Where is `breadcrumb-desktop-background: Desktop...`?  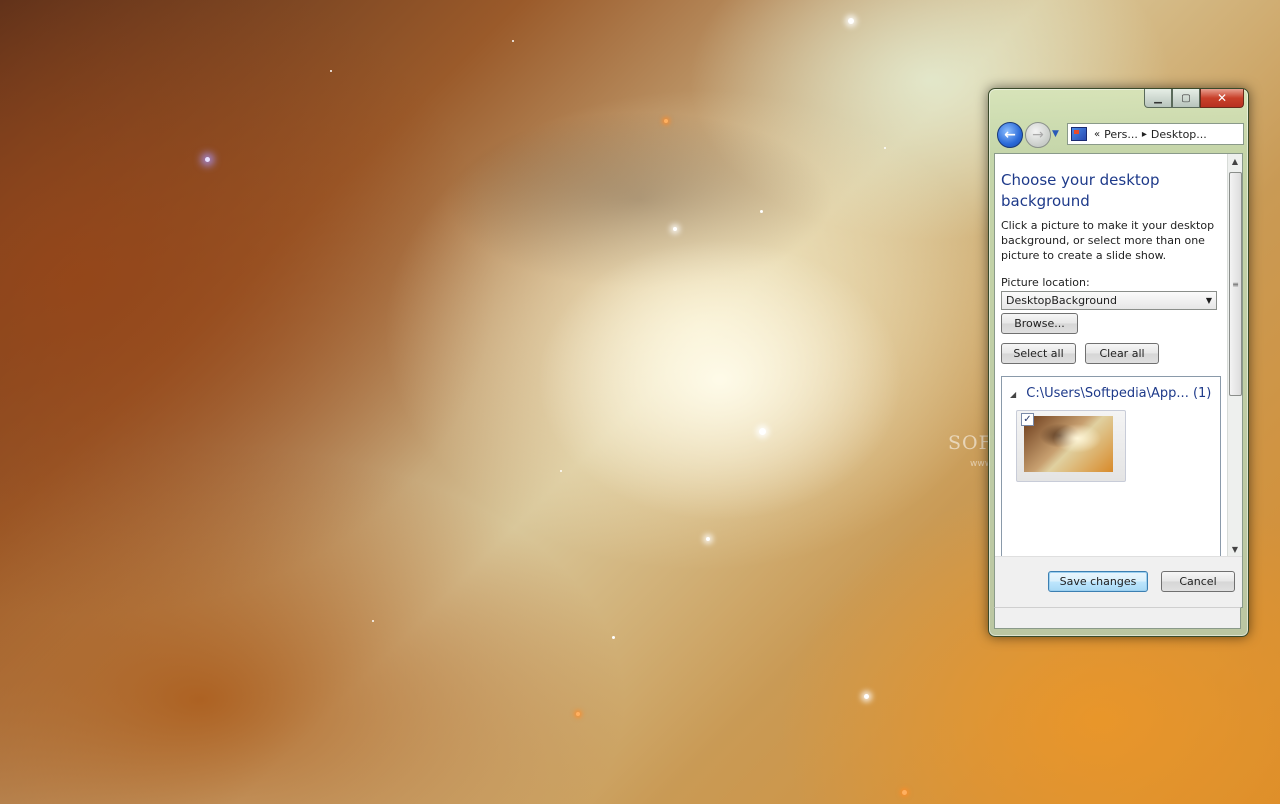
breadcrumb-desktop-background: Desktop... is located at coordinates (1179, 134).